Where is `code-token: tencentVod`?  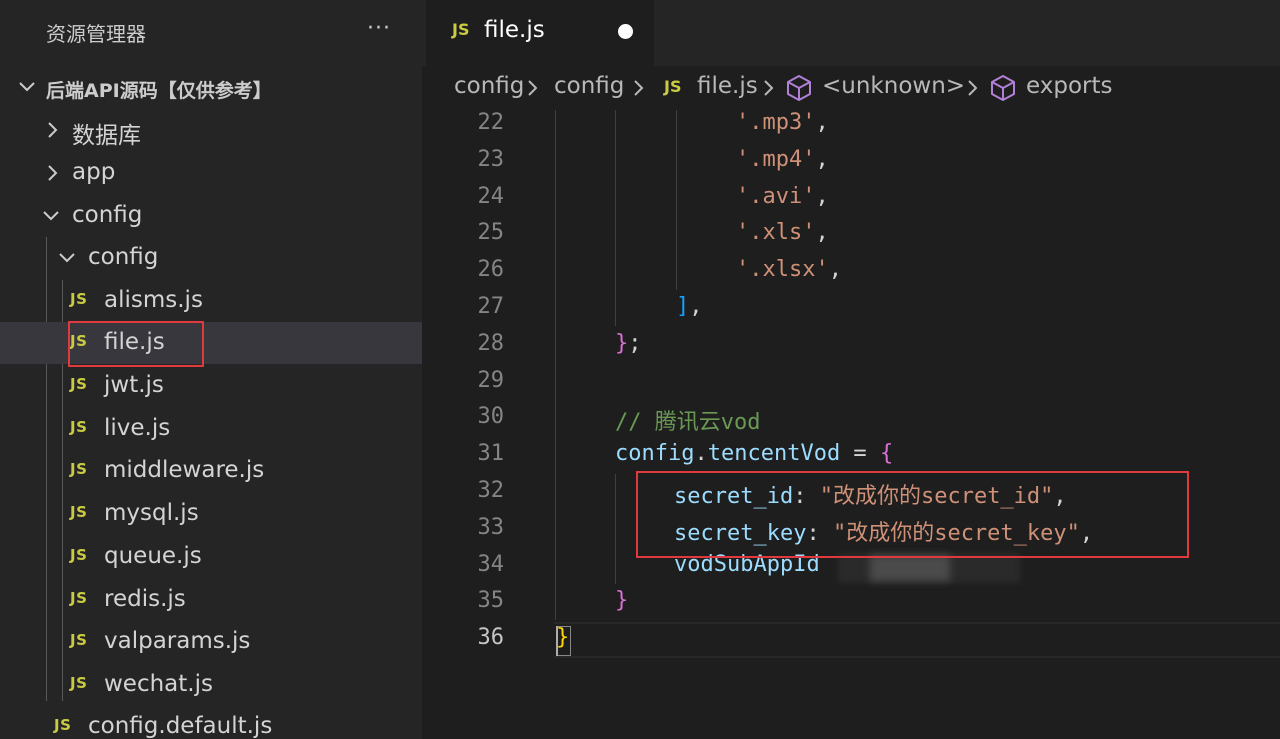
code-token: tencentVod is located at coordinates (774, 454).